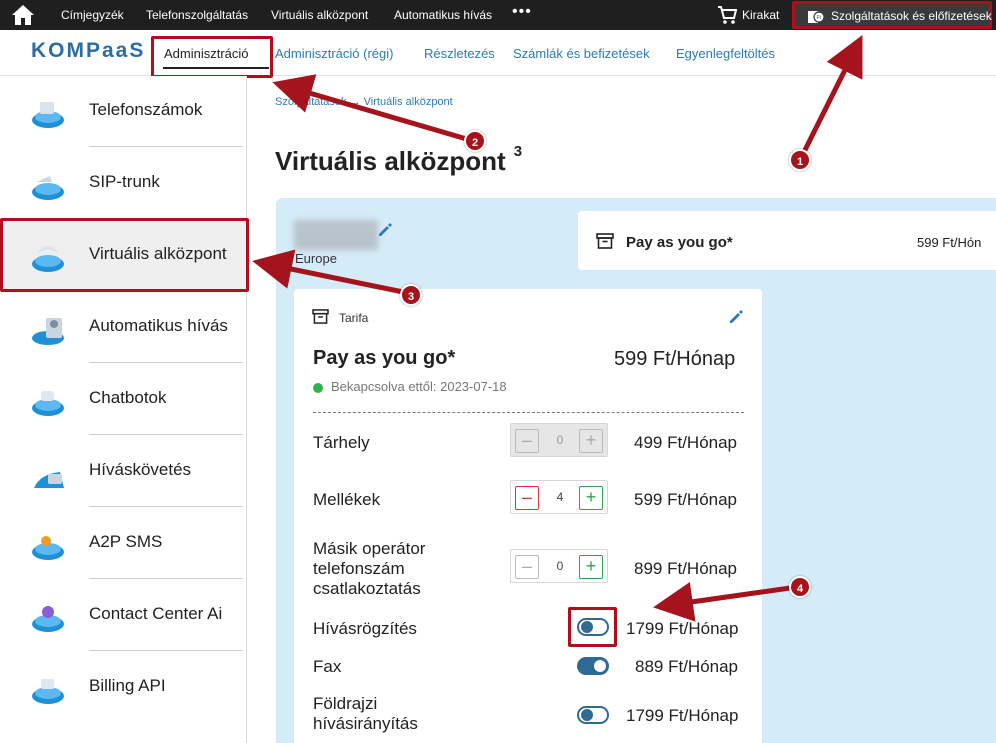 The image size is (996, 743). What do you see at coordinates (528, 412) in the screenshot?
I see `divider-dashed` at bounding box center [528, 412].